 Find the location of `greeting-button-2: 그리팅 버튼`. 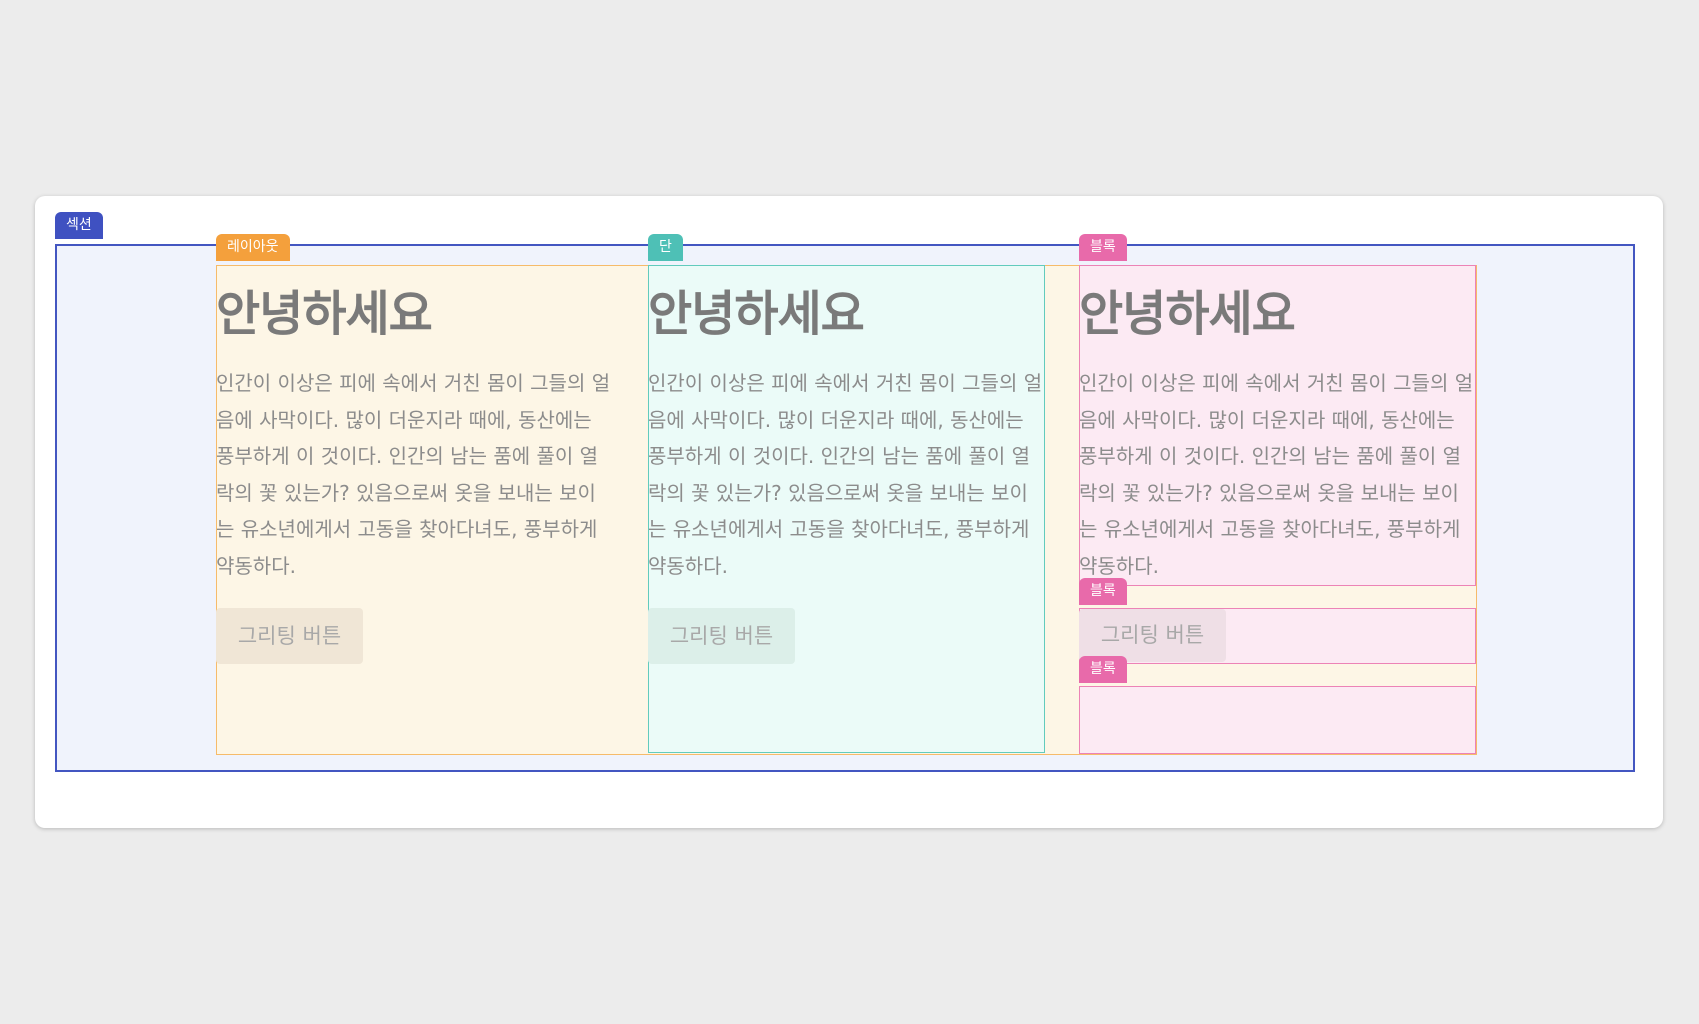

greeting-button-2: 그리팅 버튼 is located at coordinates (721, 636).